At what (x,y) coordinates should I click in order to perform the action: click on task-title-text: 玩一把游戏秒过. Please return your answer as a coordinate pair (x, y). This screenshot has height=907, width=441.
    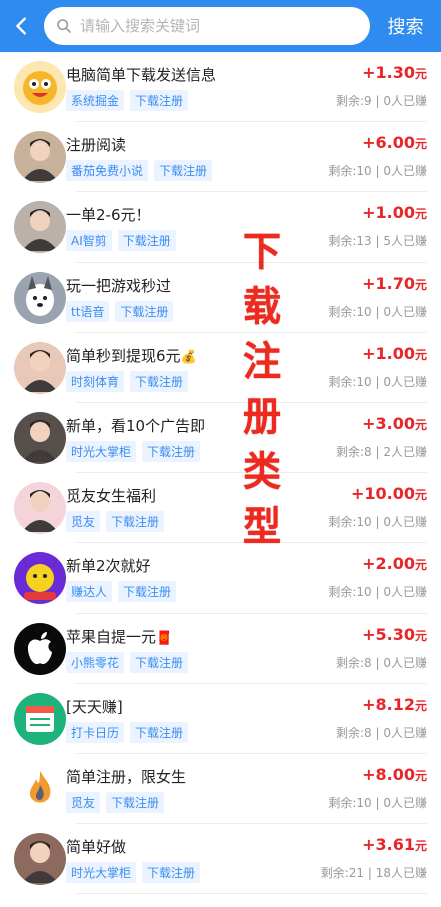
    Looking at the image, I should click on (119, 285).